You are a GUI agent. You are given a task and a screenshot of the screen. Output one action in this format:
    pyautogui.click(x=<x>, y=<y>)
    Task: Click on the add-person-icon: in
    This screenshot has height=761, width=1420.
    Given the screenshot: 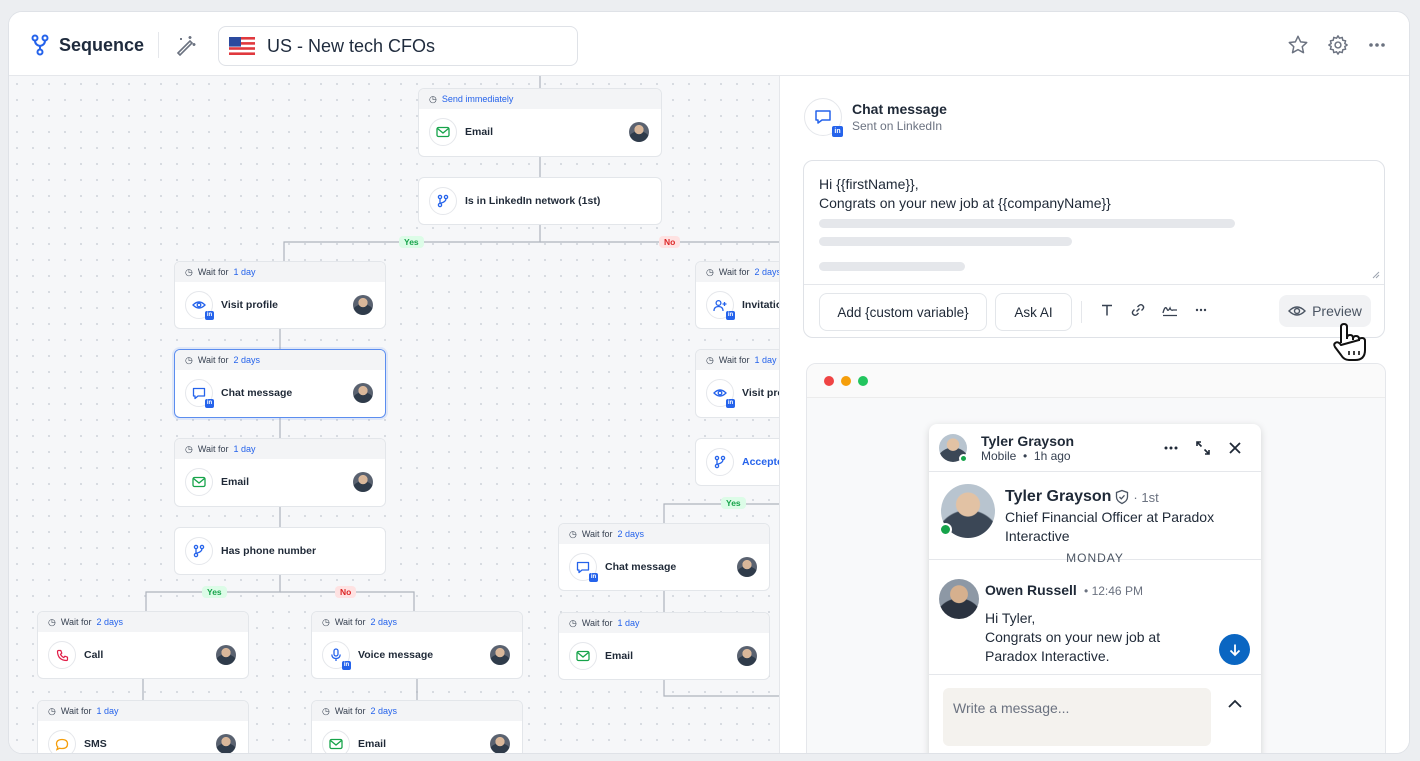 What is the action you would take?
    pyautogui.click(x=720, y=305)
    